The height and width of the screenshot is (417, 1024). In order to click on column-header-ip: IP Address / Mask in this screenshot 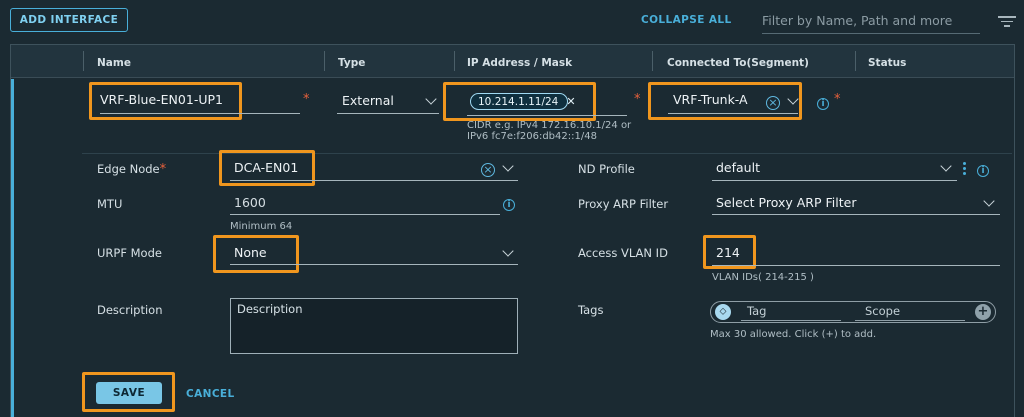, I will do `click(519, 63)`.